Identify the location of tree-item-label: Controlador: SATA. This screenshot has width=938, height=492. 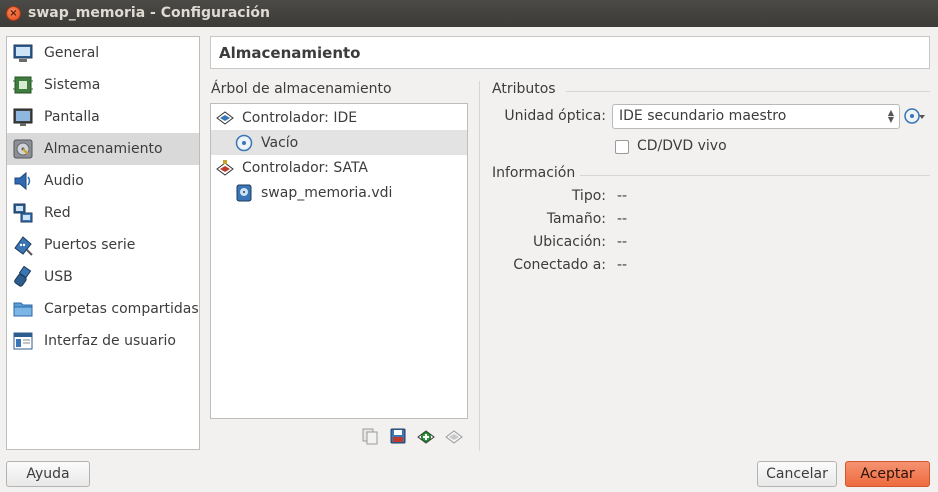
(305, 167).